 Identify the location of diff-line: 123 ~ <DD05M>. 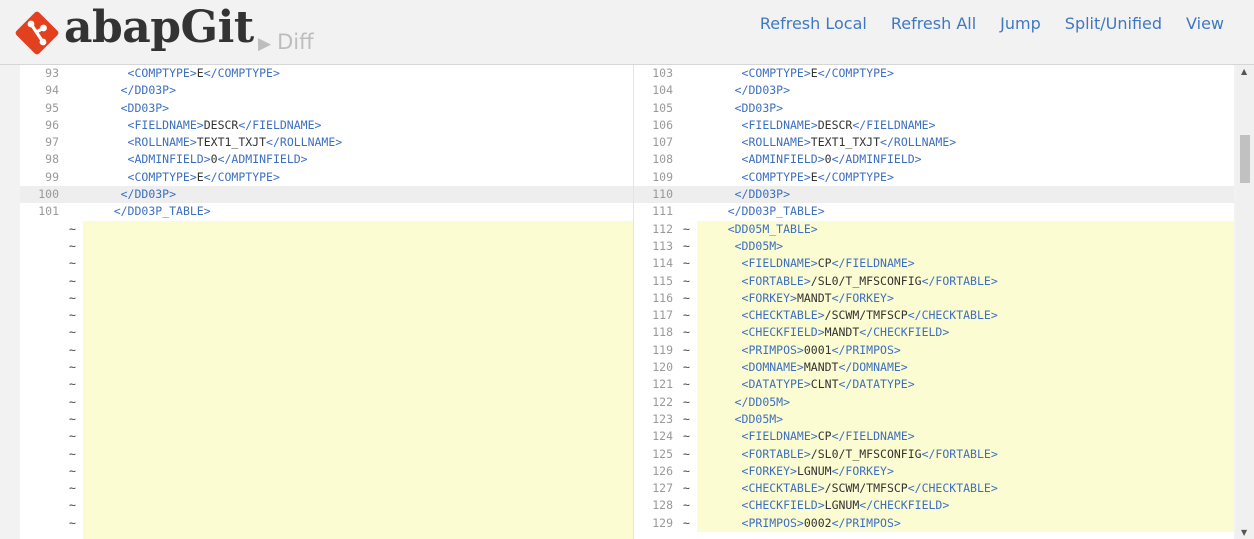
(934, 419).